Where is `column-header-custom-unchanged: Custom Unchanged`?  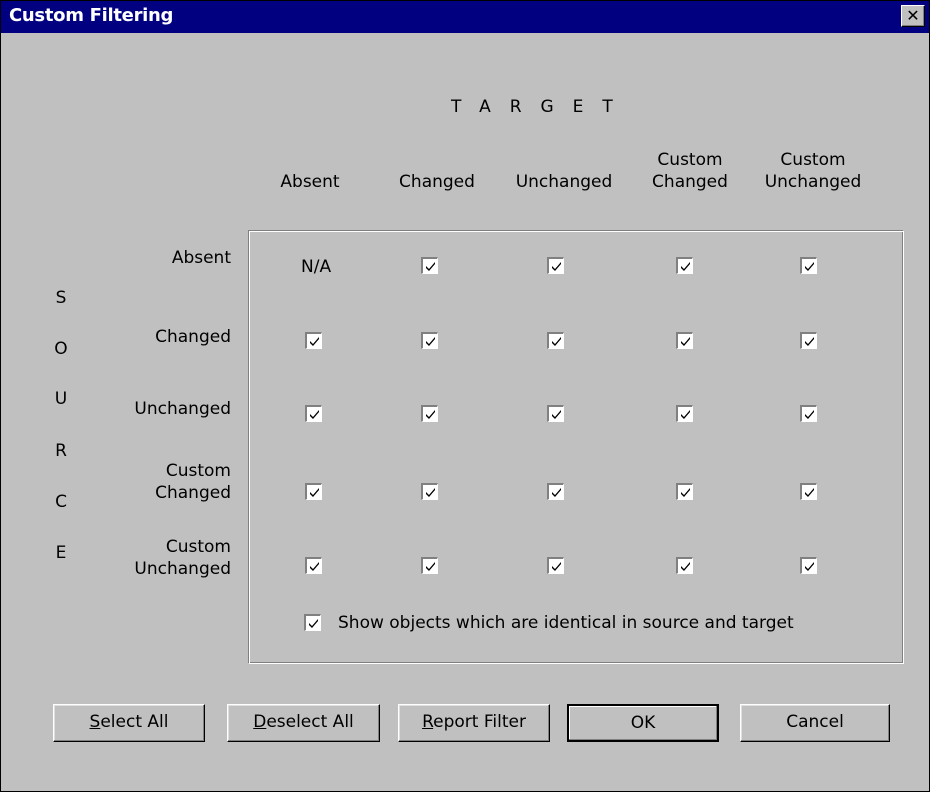
column-header-custom-unchanged: Custom Unchanged is located at coordinates (813, 171).